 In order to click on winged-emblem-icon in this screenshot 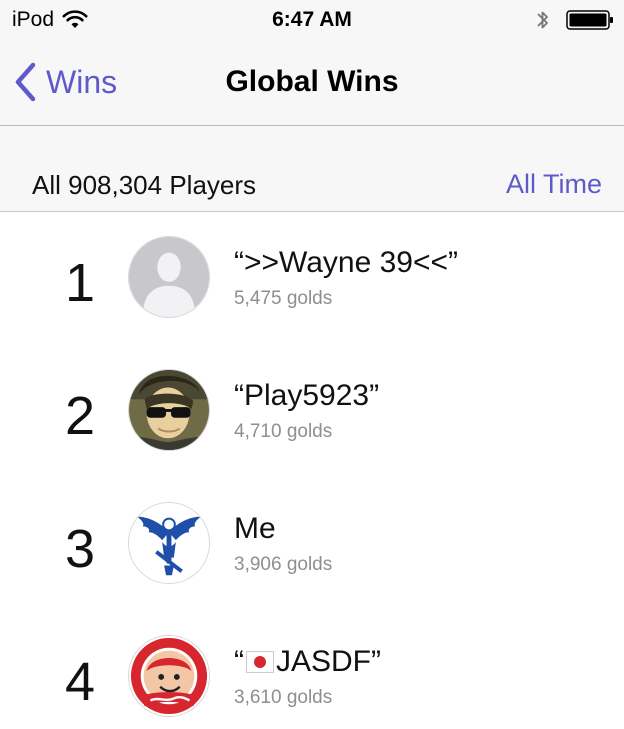, I will do `click(169, 543)`.